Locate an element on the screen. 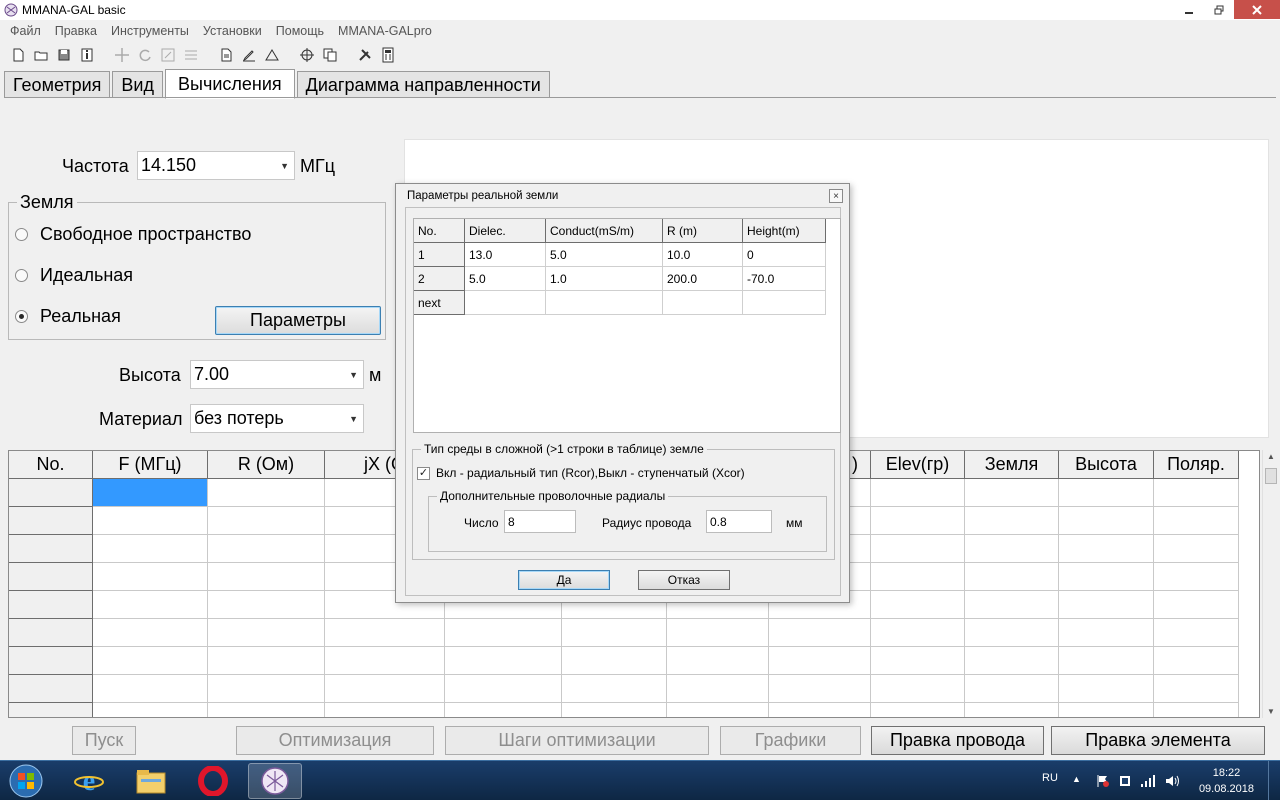 Image resolution: width=1280 pixels, height=800 pixels. info-icon is located at coordinates (86, 55).